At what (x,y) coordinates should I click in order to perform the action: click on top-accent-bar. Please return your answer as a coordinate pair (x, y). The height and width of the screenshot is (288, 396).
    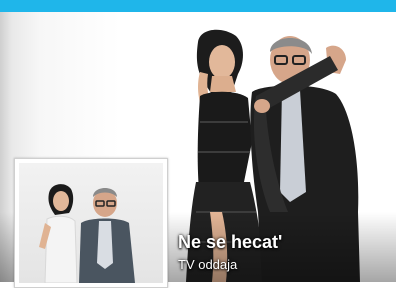
    Looking at the image, I should click on (198, 6).